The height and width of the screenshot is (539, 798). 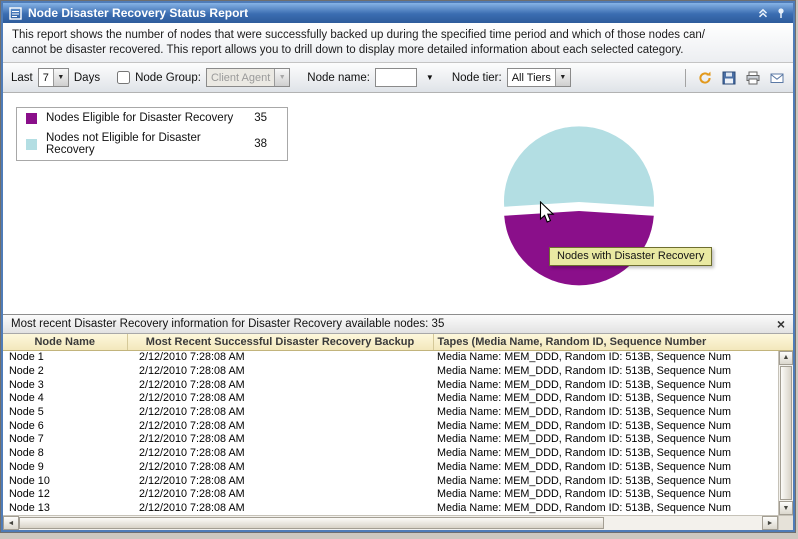 I want to click on mouse-cursor-icon, so click(x=547, y=214).